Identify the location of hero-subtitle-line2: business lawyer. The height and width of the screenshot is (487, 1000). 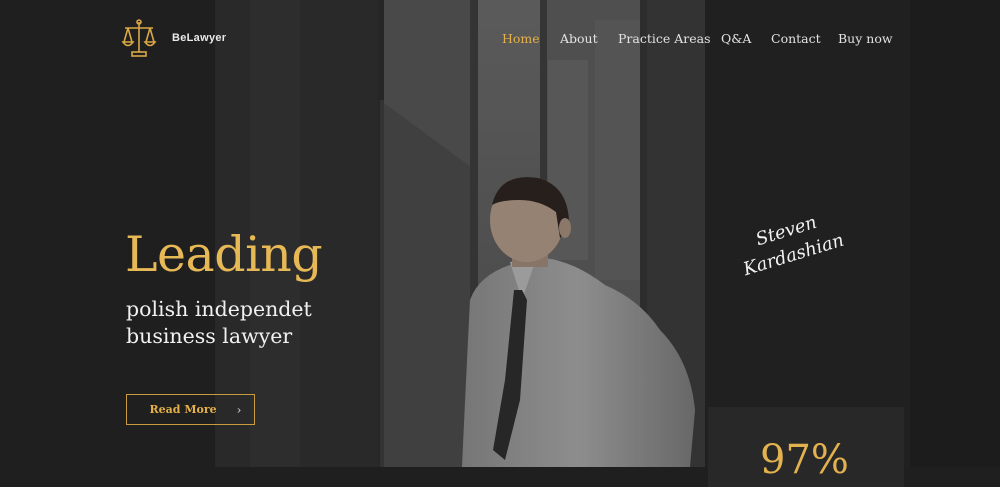
(209, 336).